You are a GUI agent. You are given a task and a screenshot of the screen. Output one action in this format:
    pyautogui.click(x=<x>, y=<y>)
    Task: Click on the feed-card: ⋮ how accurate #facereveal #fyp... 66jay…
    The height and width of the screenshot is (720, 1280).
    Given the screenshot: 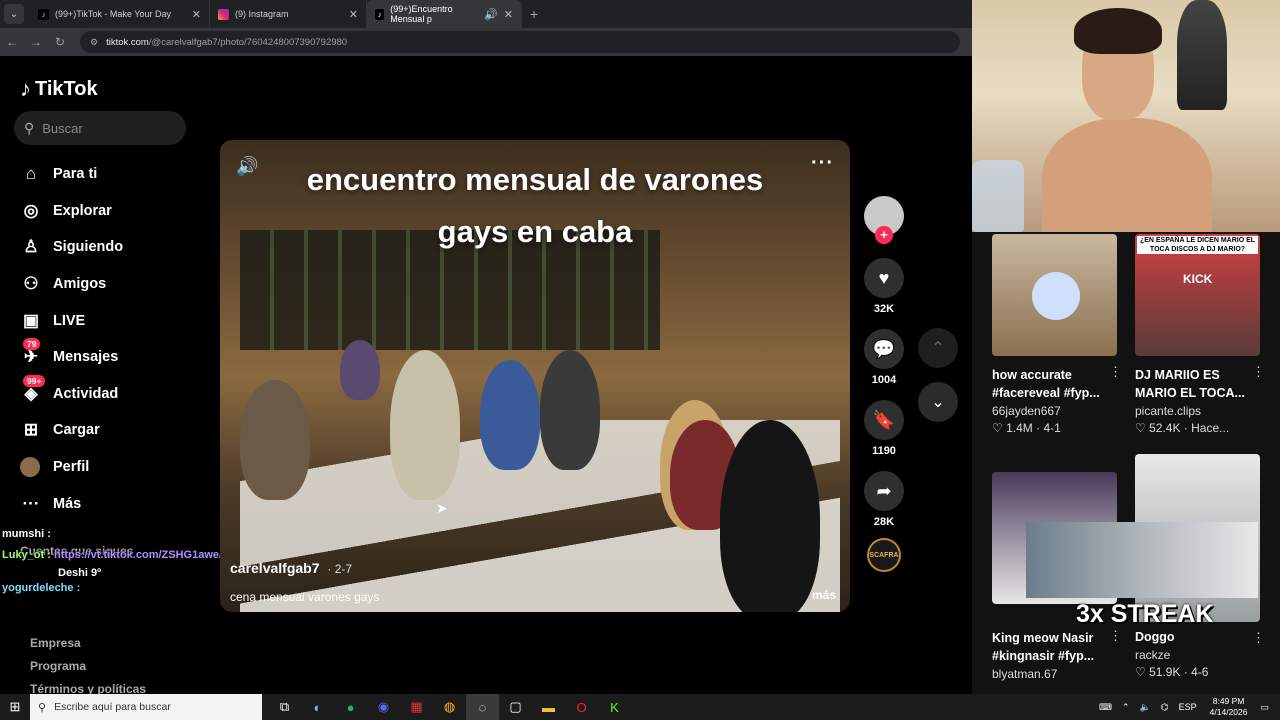 What is the action you would take?
    pyautogui.click(x=1057, y=334)
    